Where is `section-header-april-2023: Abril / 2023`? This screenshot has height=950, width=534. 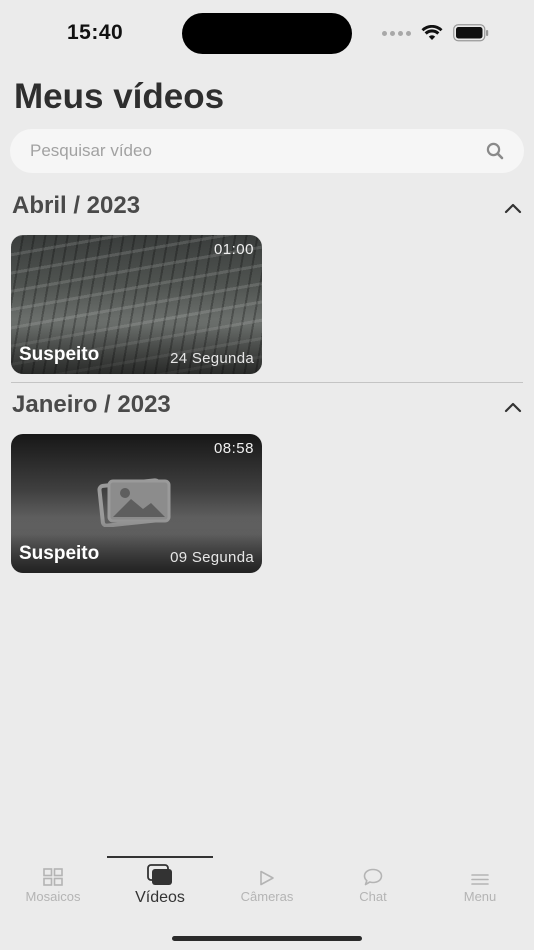
section-header-april-2023: Abril / 2023 is located at coordinates (267, 210).